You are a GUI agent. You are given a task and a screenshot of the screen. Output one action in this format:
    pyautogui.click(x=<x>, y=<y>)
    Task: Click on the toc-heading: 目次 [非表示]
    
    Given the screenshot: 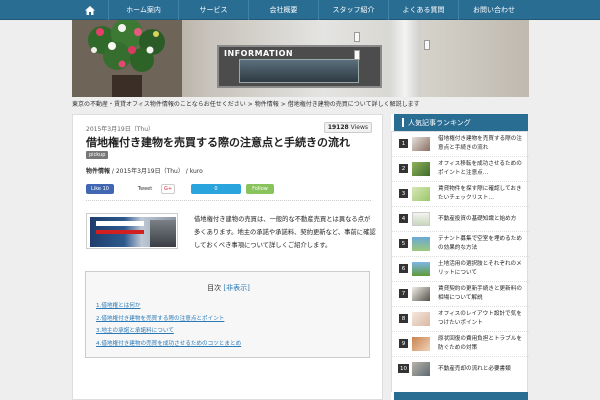 What is the action you would take?
    pyautogui.click(x=228, y=288)
    